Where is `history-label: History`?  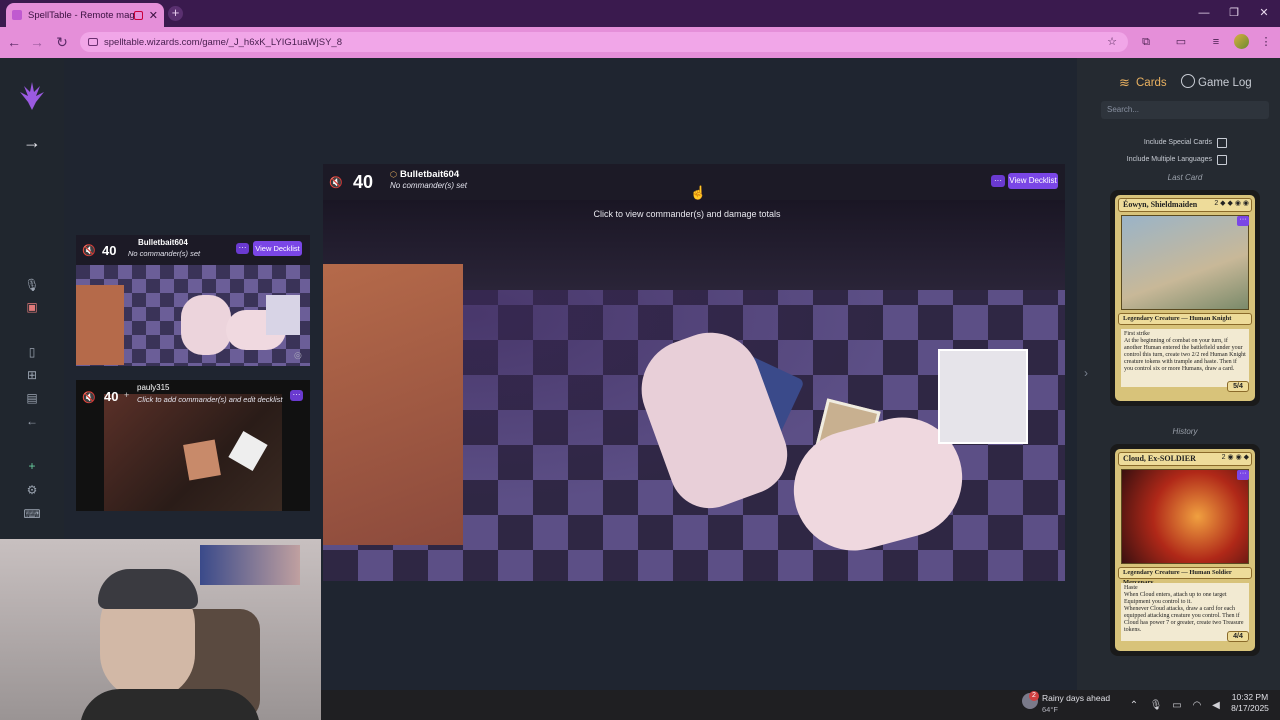
history-label: History is located at coordinates (1185, 431).